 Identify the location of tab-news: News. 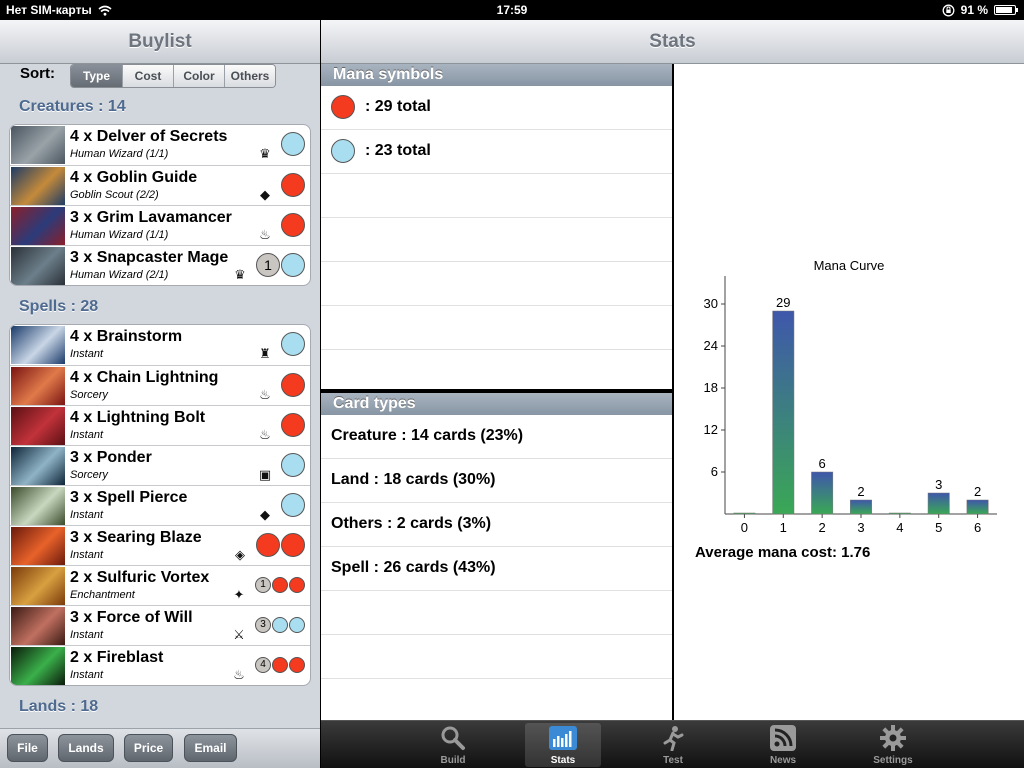
(783, 745).